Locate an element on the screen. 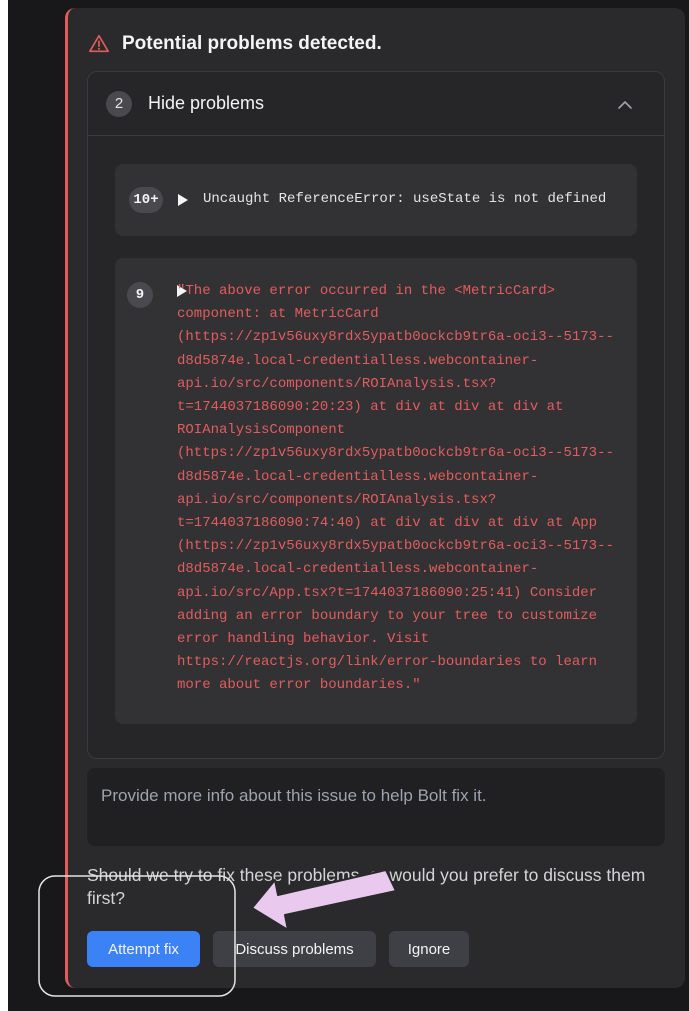 Image resolution: width=689 pixels, height=1011 pixels. warning-triangle-icon is located at coordinates (99, 43).